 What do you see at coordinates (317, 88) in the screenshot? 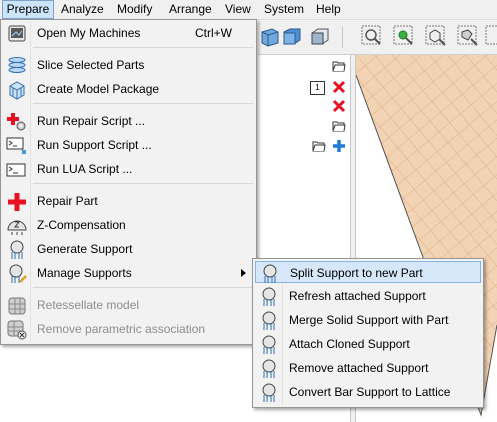
I see `count-badge: 1` at bounding box center [317, 88].